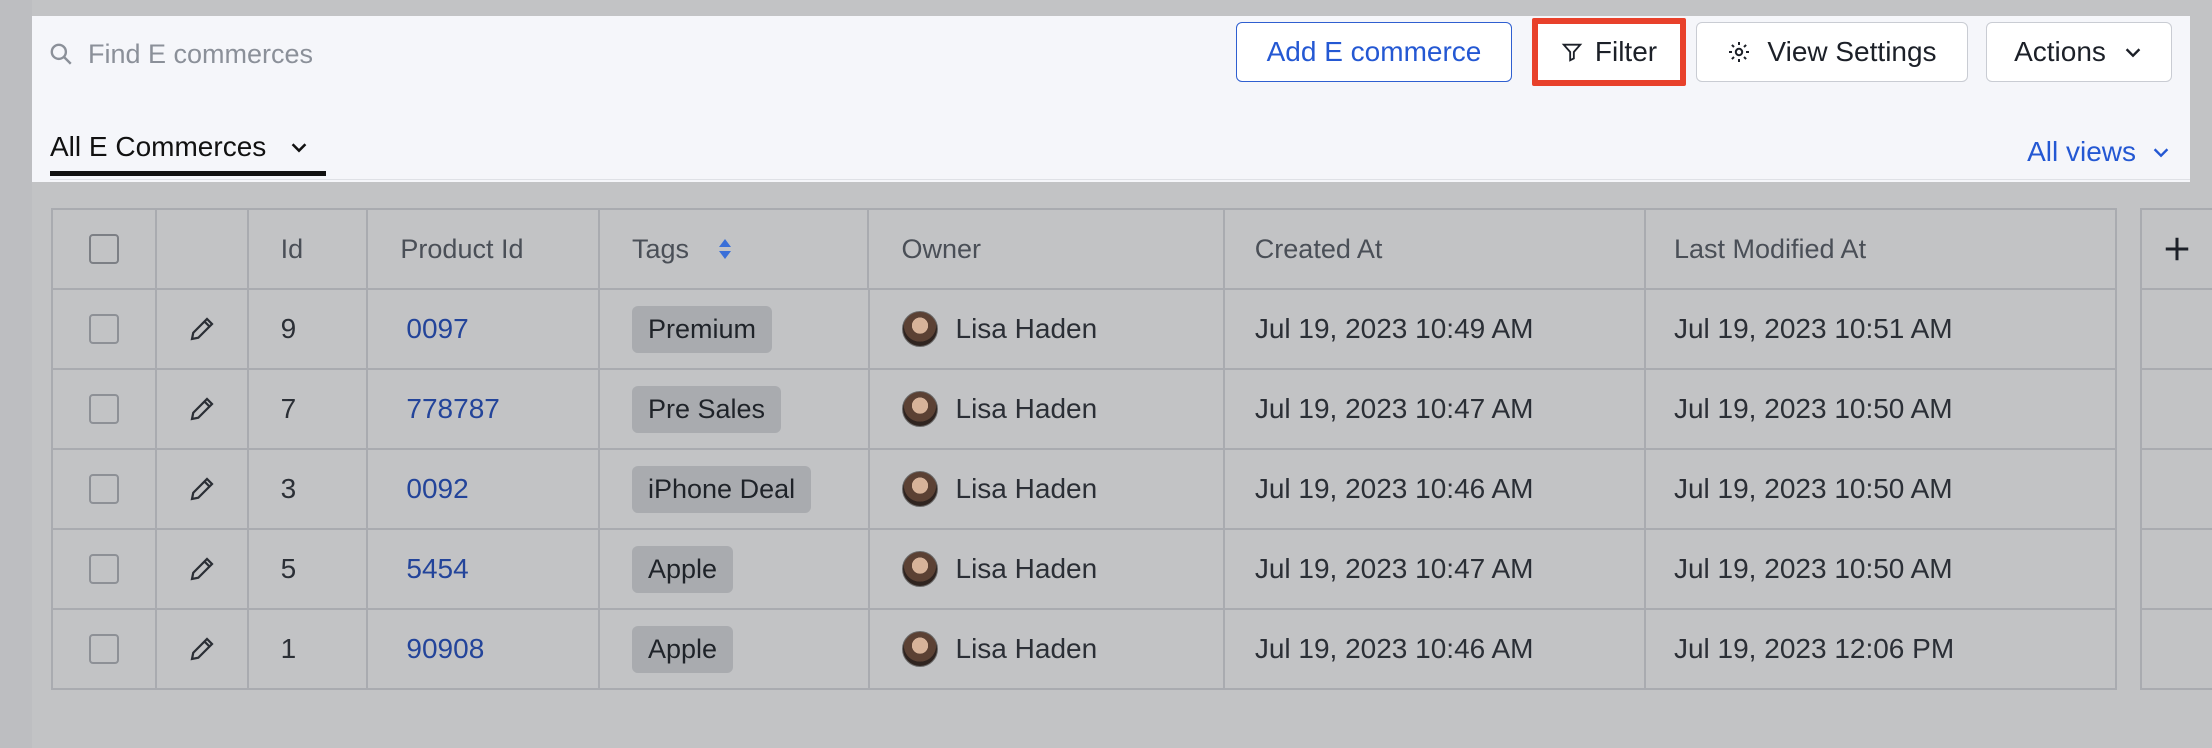 The width and height of the screenshot is (2212, 748). What do you see at coordinates (16, 374) in the screenshot?
I see `overlay-edge` at bounding box center [16, 374].